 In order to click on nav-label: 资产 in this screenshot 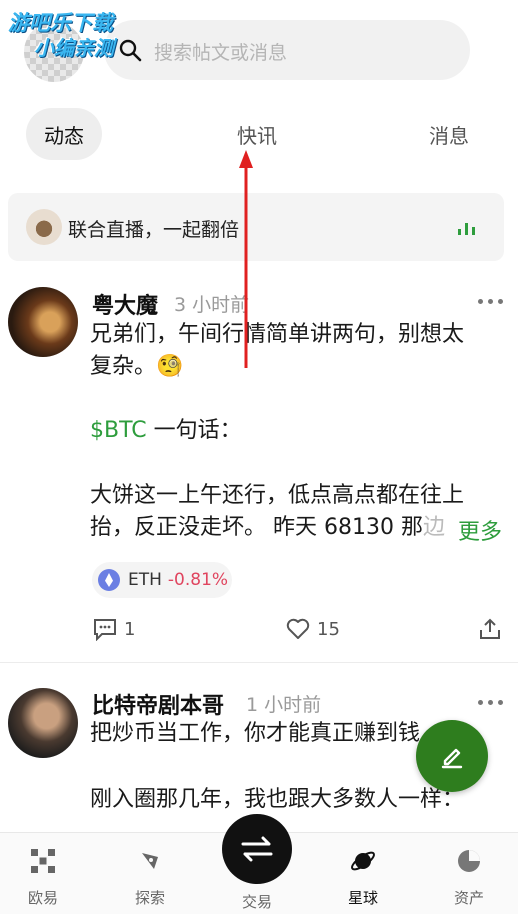, I will do `click(468, 898)`.